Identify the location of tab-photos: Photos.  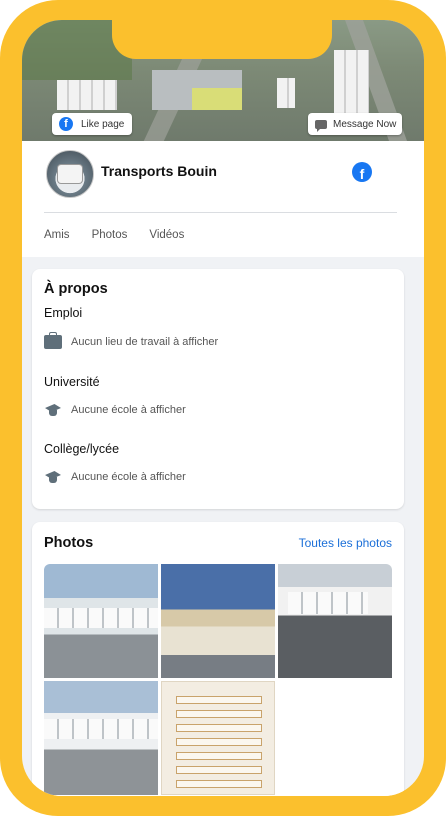
(110, 235).